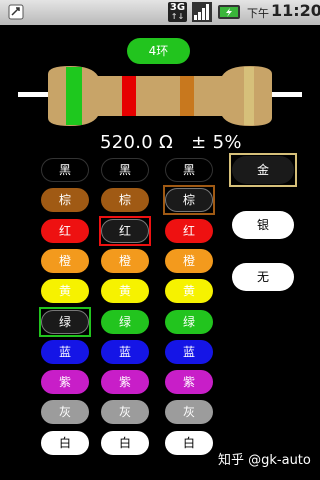 This screenshot has width=320, height=480. Describe the element at coordinates (160, 12) in the screenshot. I see `status-bar: 3G ↑↓ 下午 11:20` at that location.